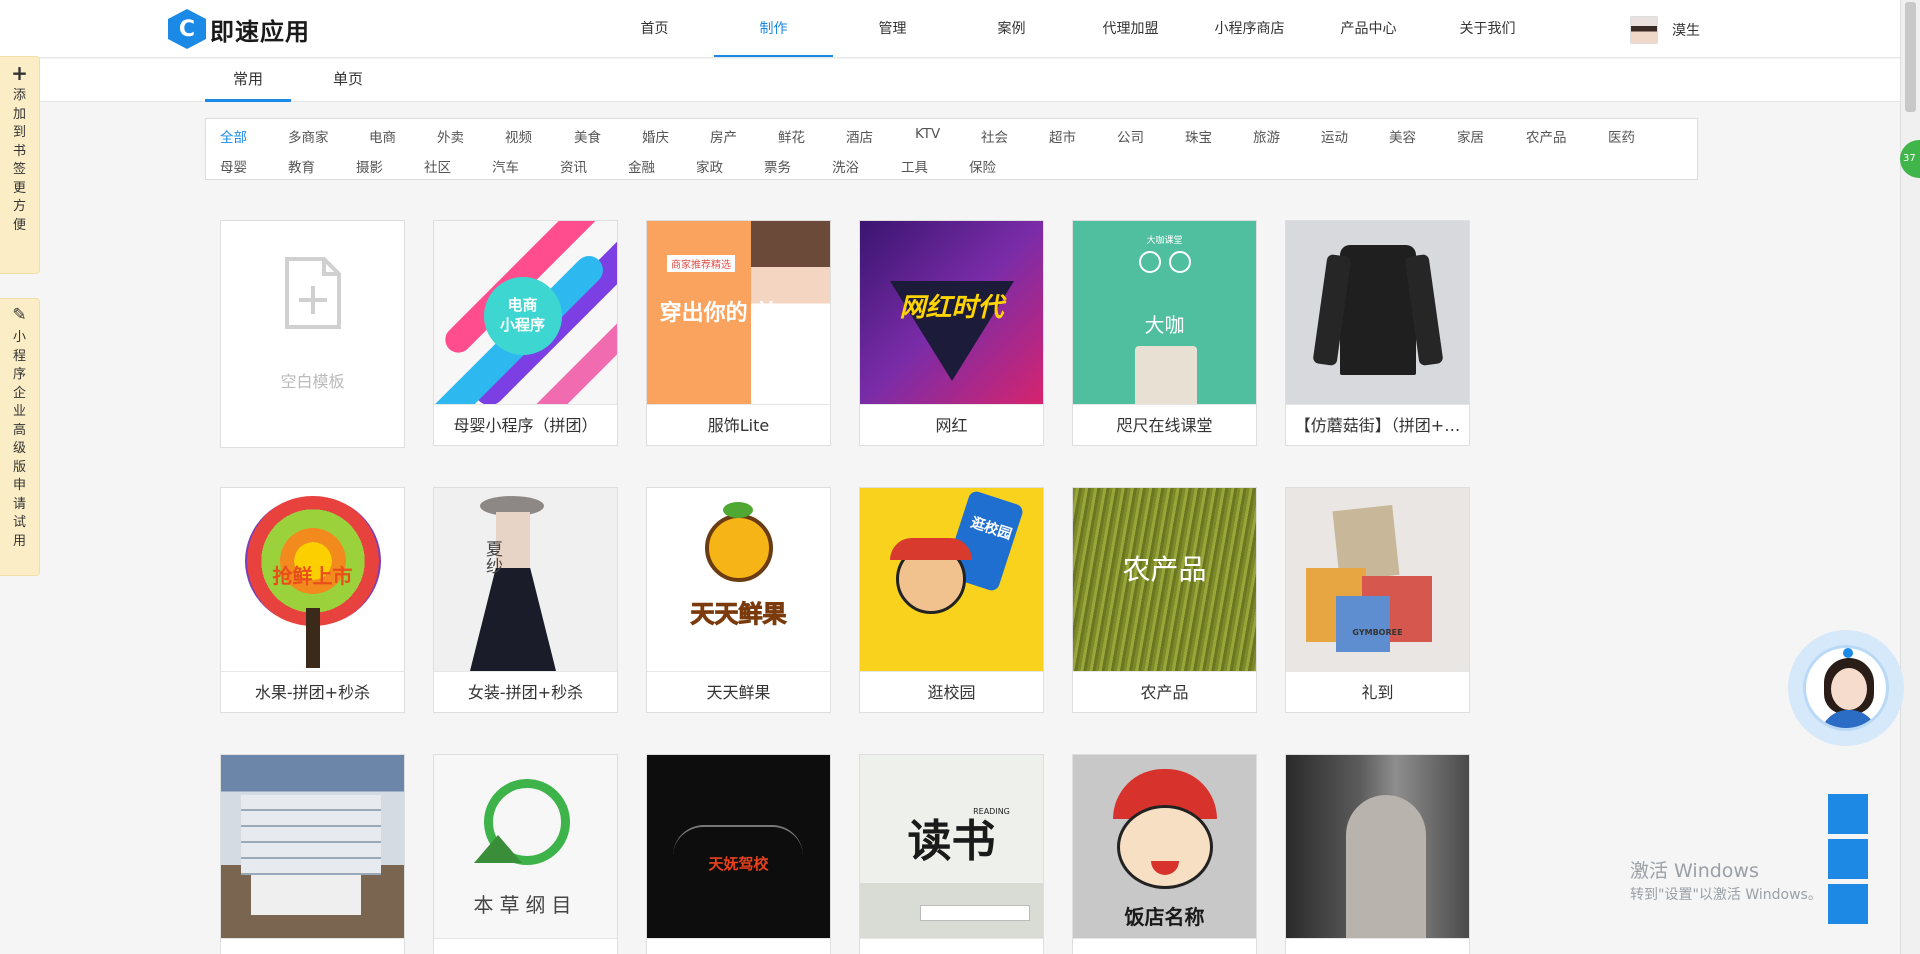  What do you see at coordinates (951, 579) in the screenshot?
I see `template-thumbnail: 逛校园` at bounding box center [951, 579].